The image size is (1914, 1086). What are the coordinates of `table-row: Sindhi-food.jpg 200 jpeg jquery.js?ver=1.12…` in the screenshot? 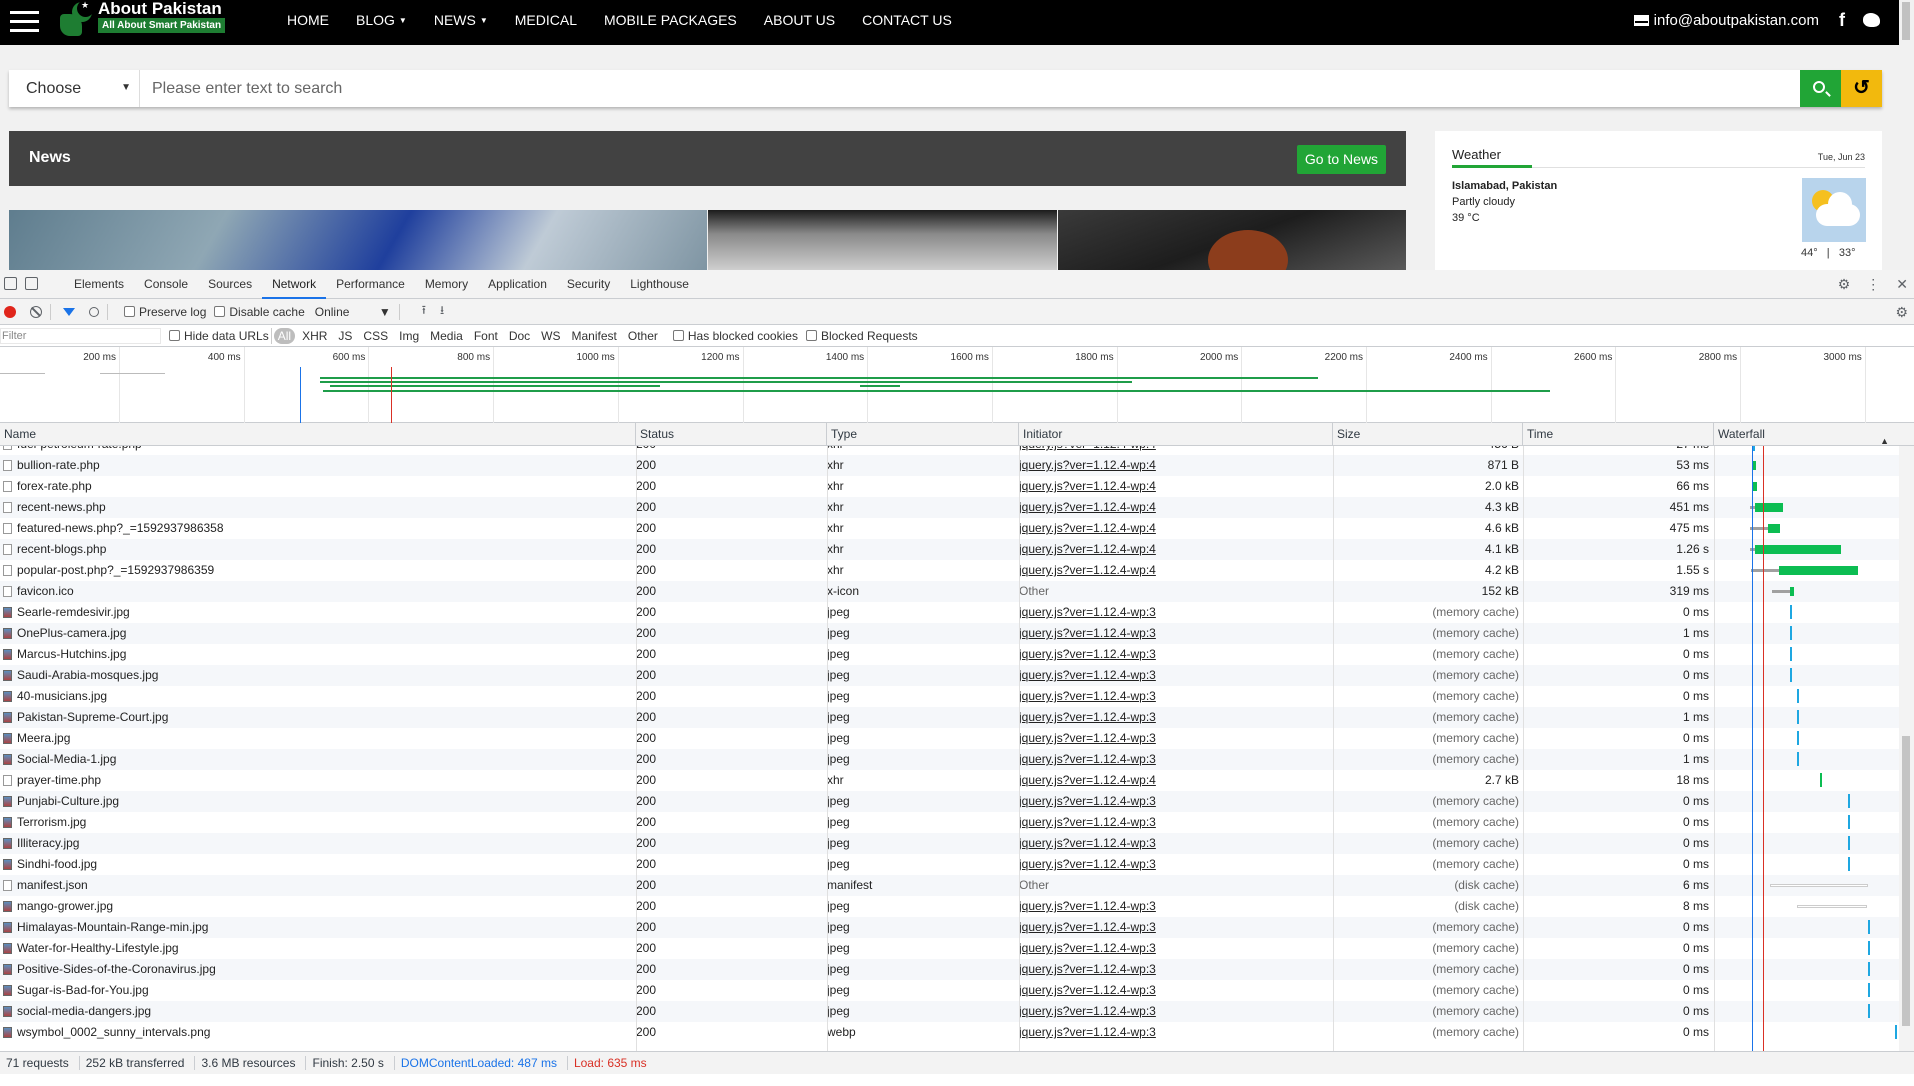 It's located at (957, 864).